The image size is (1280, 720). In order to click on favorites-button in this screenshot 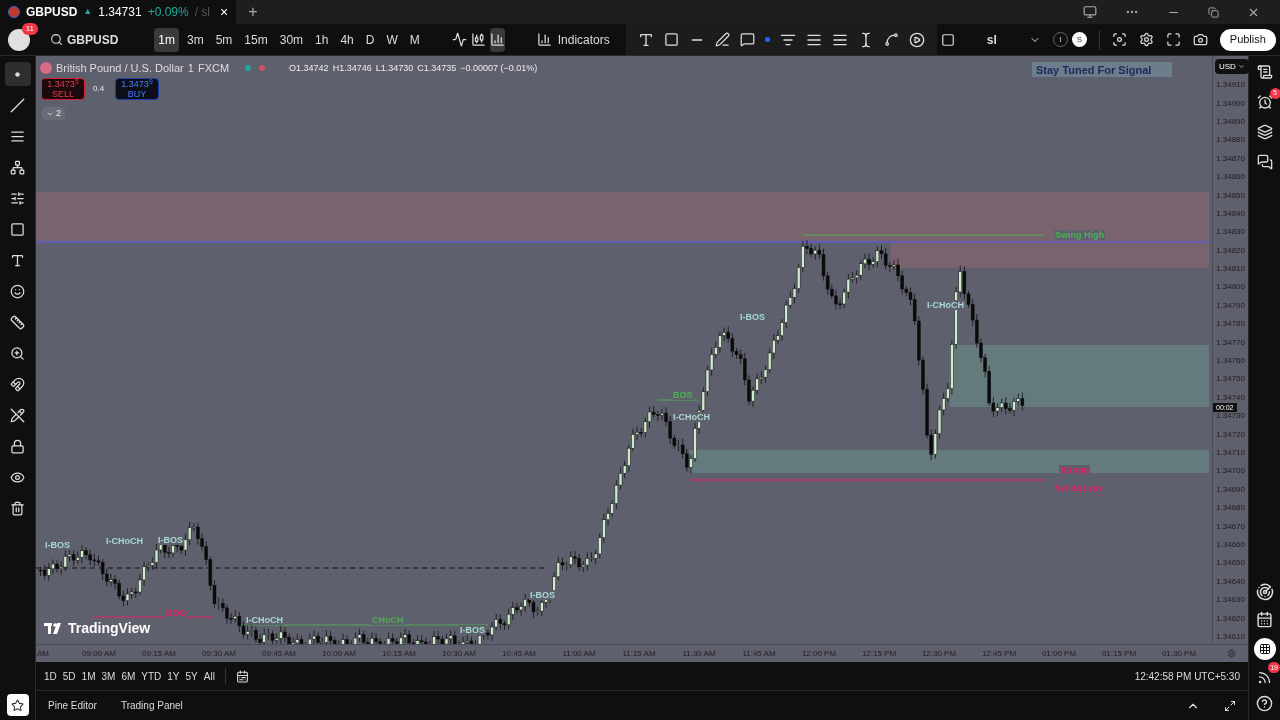, I will do `click(17, 705)`.